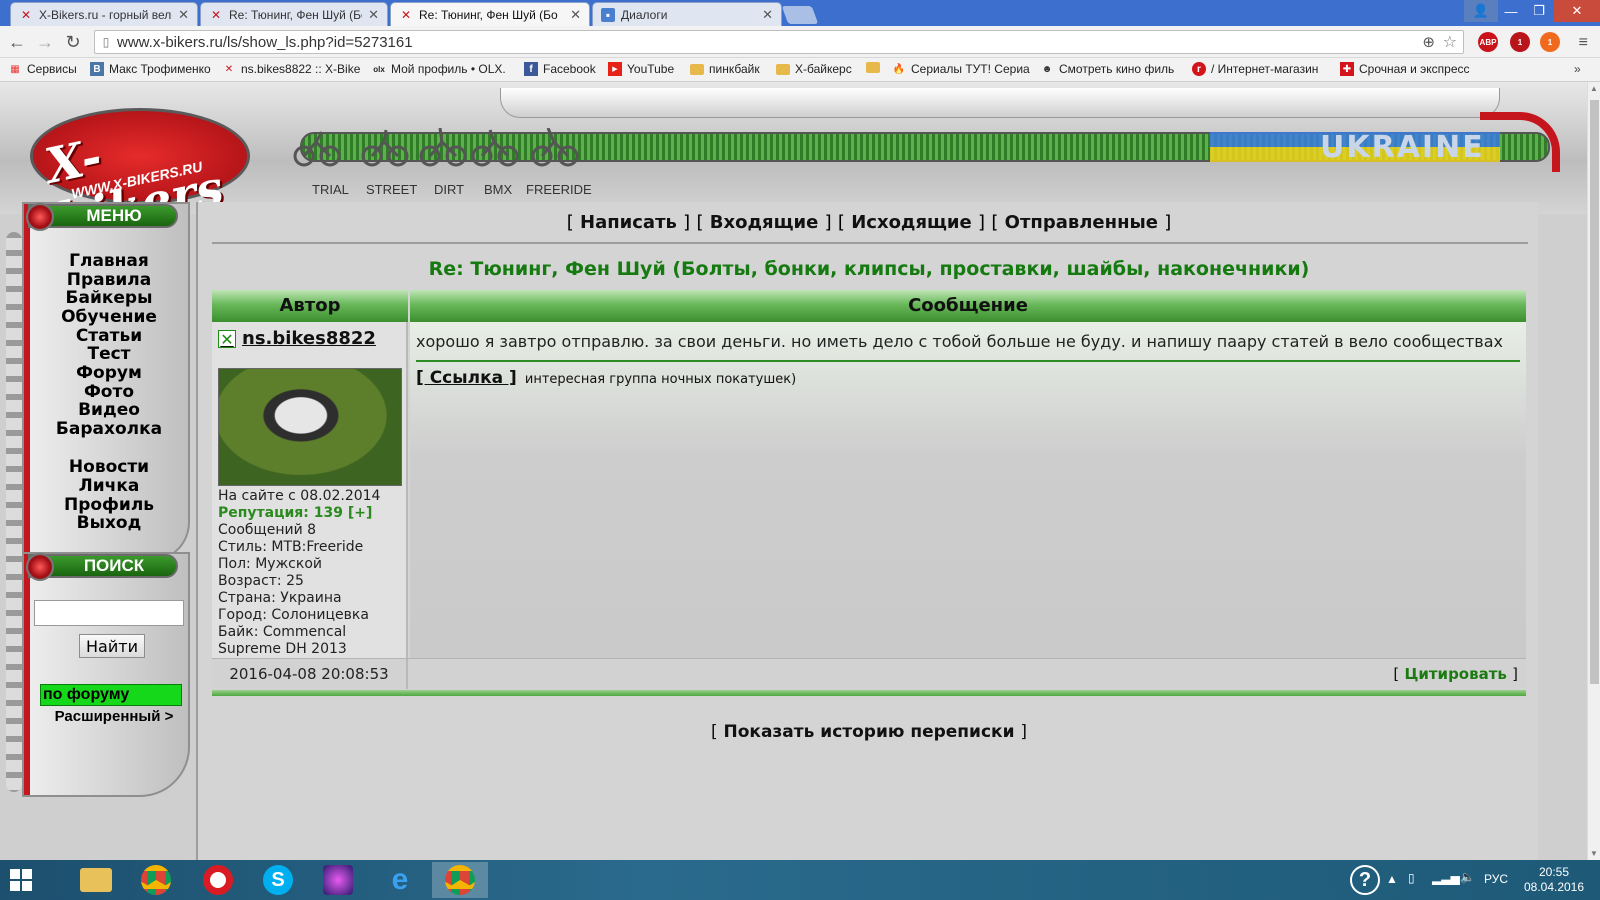 This screenshot has height=900, width=1600. I want to click on nav-write: Написать, so click(628, 222).